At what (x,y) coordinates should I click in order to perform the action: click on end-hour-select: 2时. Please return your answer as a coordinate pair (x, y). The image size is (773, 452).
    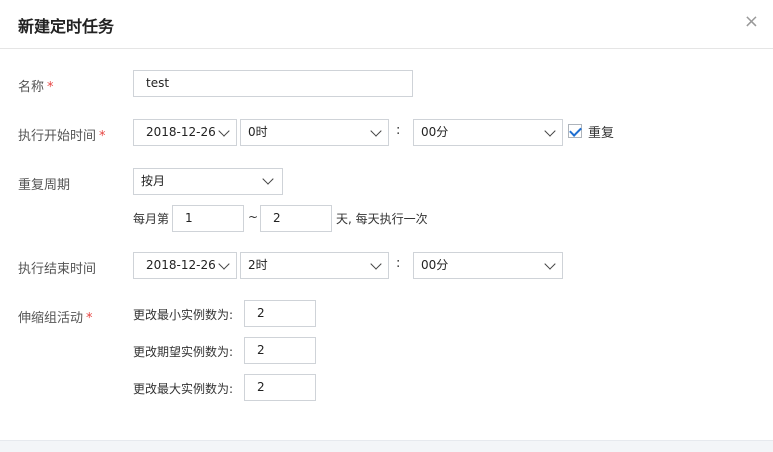
    Looking at the image, I should click on (314, 265).